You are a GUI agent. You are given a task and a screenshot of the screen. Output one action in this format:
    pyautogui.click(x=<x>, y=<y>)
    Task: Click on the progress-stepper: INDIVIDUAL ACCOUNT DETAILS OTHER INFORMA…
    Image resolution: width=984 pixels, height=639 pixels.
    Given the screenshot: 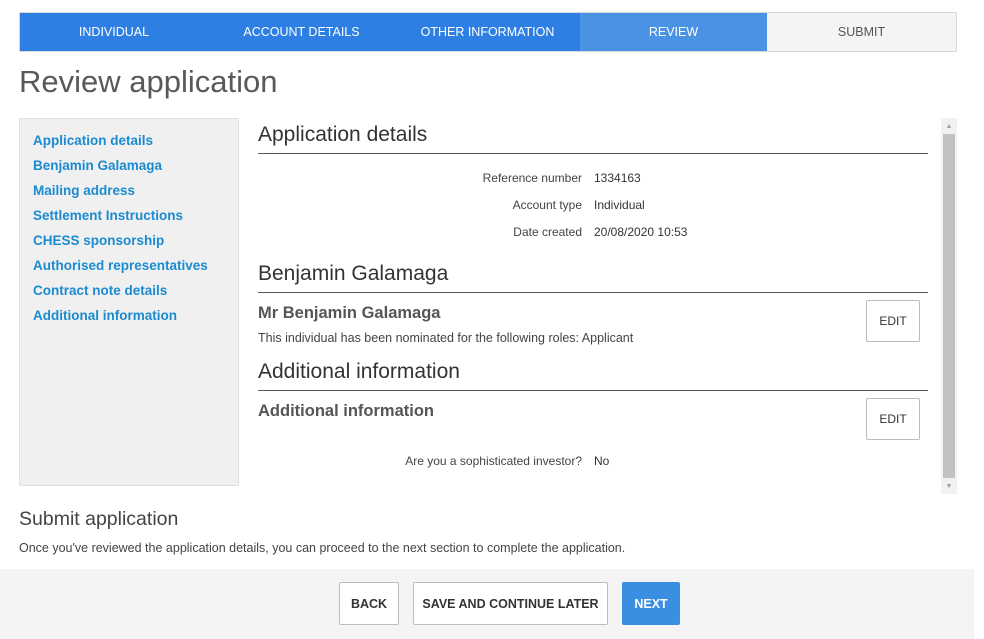 What is the action you would take?
    pyautogui.click(x=488, y=32)
    